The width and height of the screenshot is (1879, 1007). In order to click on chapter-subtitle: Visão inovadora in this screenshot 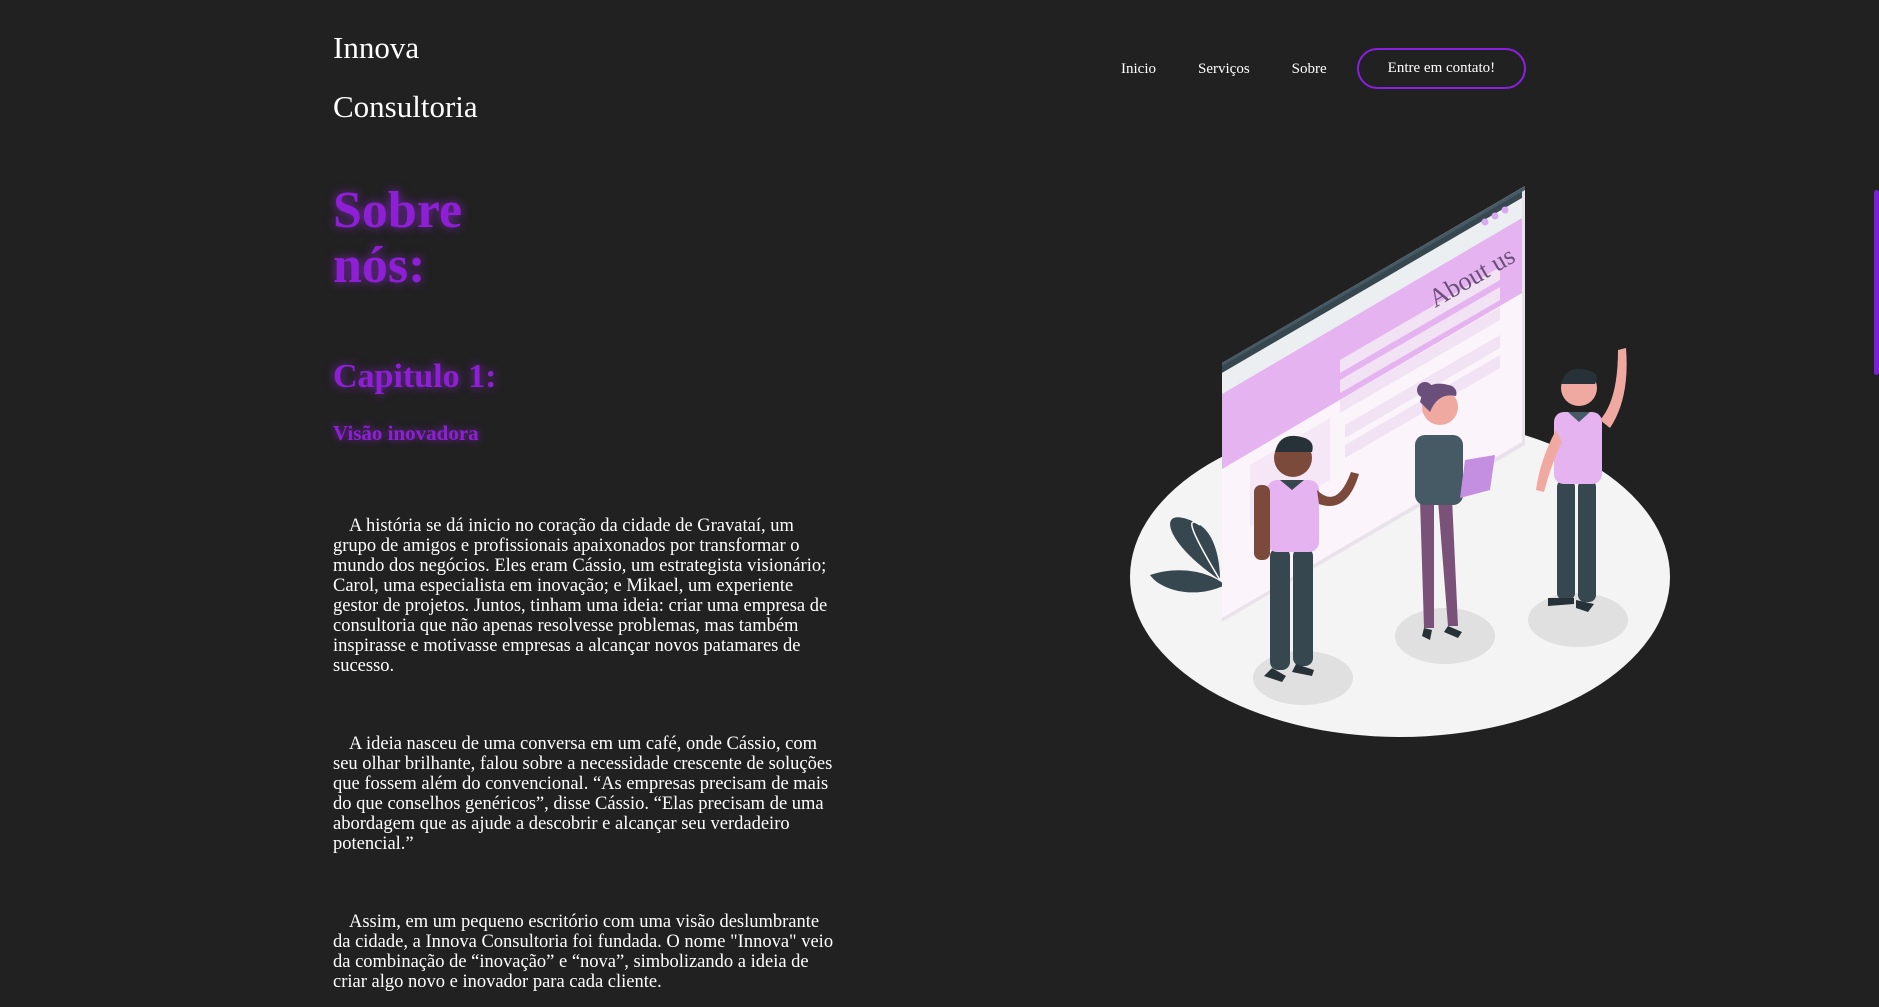, I will do `click(406, 433)`.